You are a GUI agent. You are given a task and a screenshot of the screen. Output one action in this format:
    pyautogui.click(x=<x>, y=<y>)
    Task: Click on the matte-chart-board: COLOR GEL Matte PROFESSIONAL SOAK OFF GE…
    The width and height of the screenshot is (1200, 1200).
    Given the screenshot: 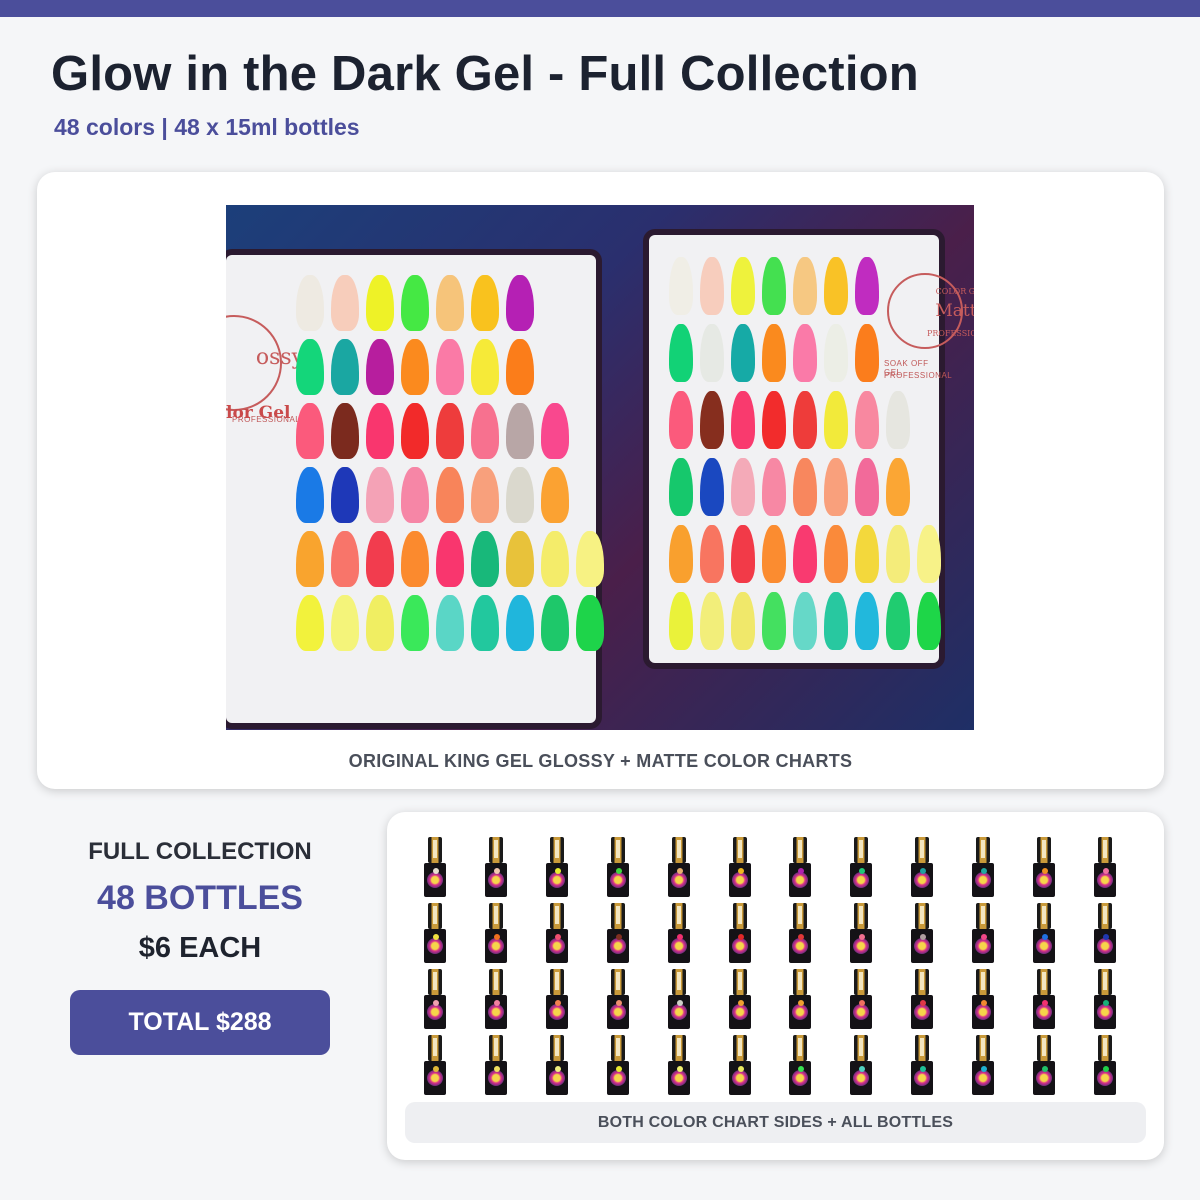 What is the action you would take?
    pyautogui.click(x=811, y=449)
    